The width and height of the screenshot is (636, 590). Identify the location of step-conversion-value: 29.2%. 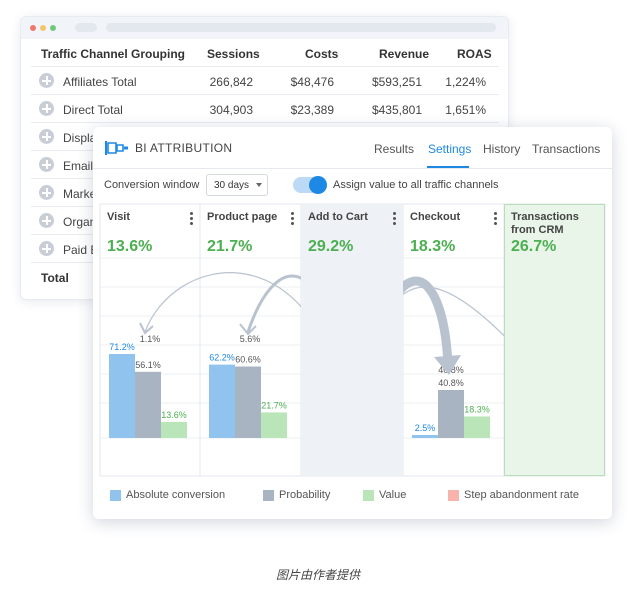
(331, 246).